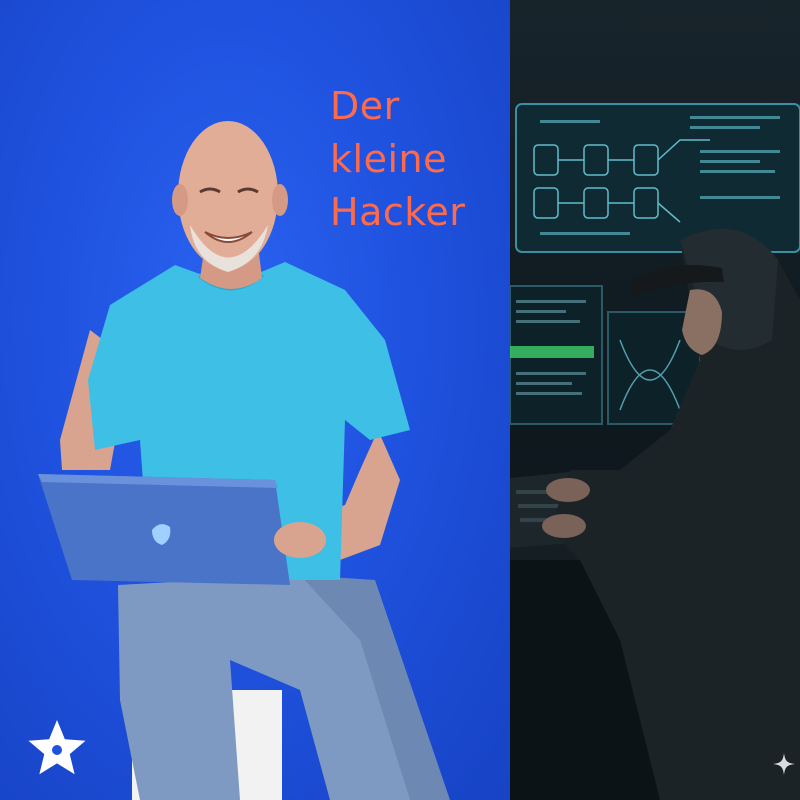 The height and width of the screenshot is (800, 800). Describe the element at coordinates (784, 764) in the screenshot. I see `sparkle-icon` at that location.